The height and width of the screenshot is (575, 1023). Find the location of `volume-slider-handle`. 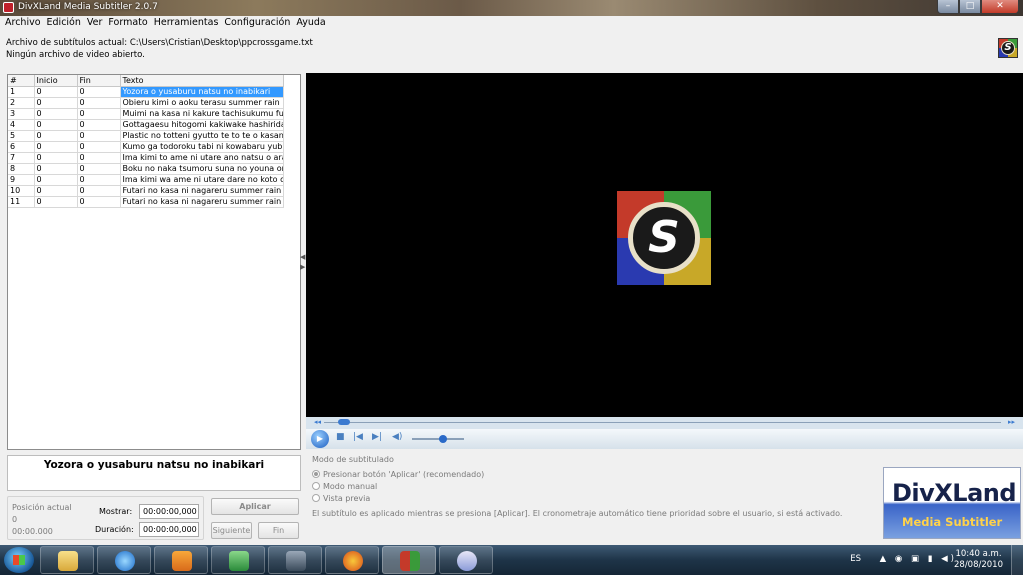

volume-slider-handle is located at coordinates (443, 439).